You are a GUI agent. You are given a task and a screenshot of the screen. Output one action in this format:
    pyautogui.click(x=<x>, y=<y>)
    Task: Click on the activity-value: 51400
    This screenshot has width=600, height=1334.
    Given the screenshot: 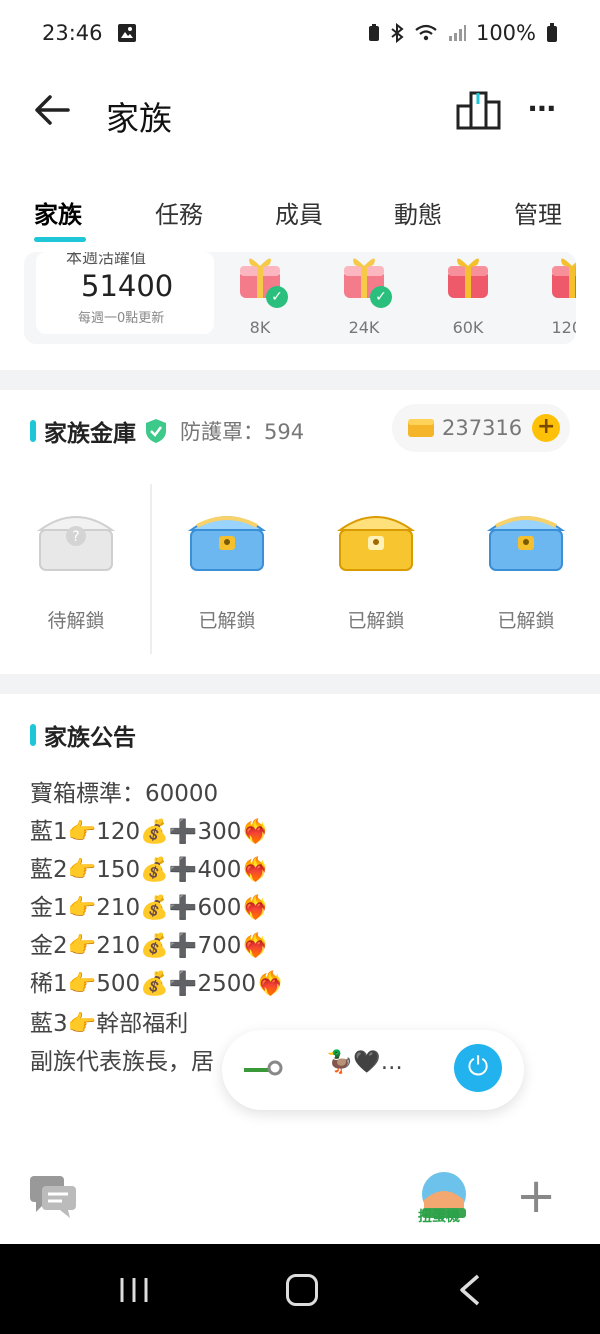 What is the action you would take?
    pyautogui.click(x=127, y=286)
    